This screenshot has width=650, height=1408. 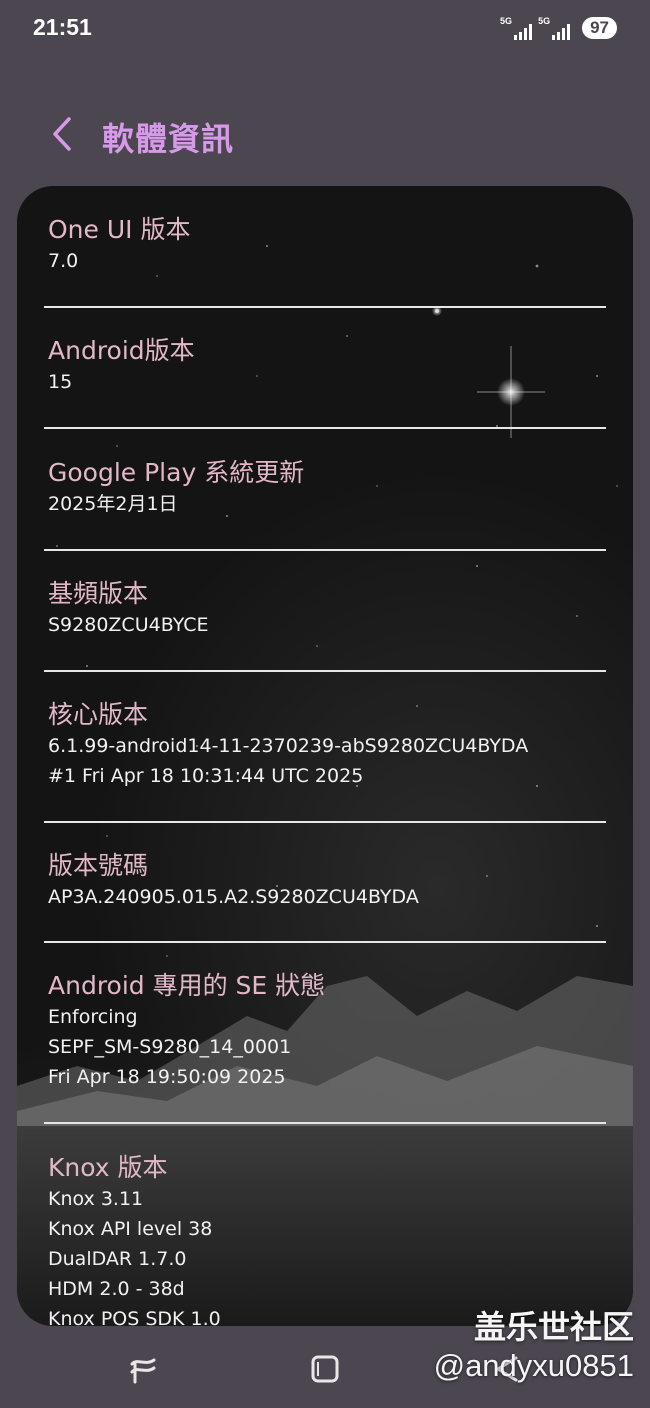 What do you see at coordinates (325, 30) in the screenshot?
I see `status-bar: 21:51 5G 5G 97` at bounding box center [325, 30].